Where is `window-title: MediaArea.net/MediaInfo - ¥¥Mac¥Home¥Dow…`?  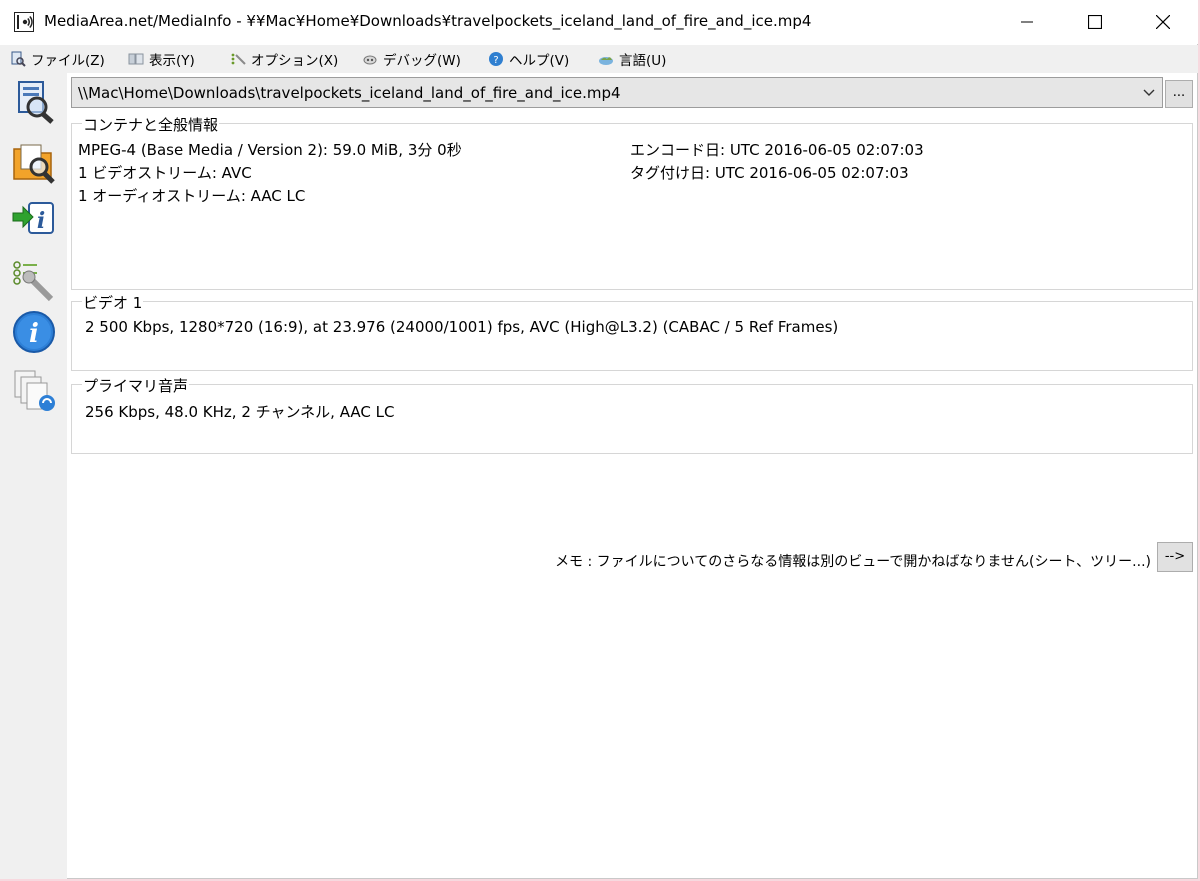 window-title: MediaArea.net/MediaInfo - ¥¥Mac¥Home¥Dow… is located at coordinates (428, 21).